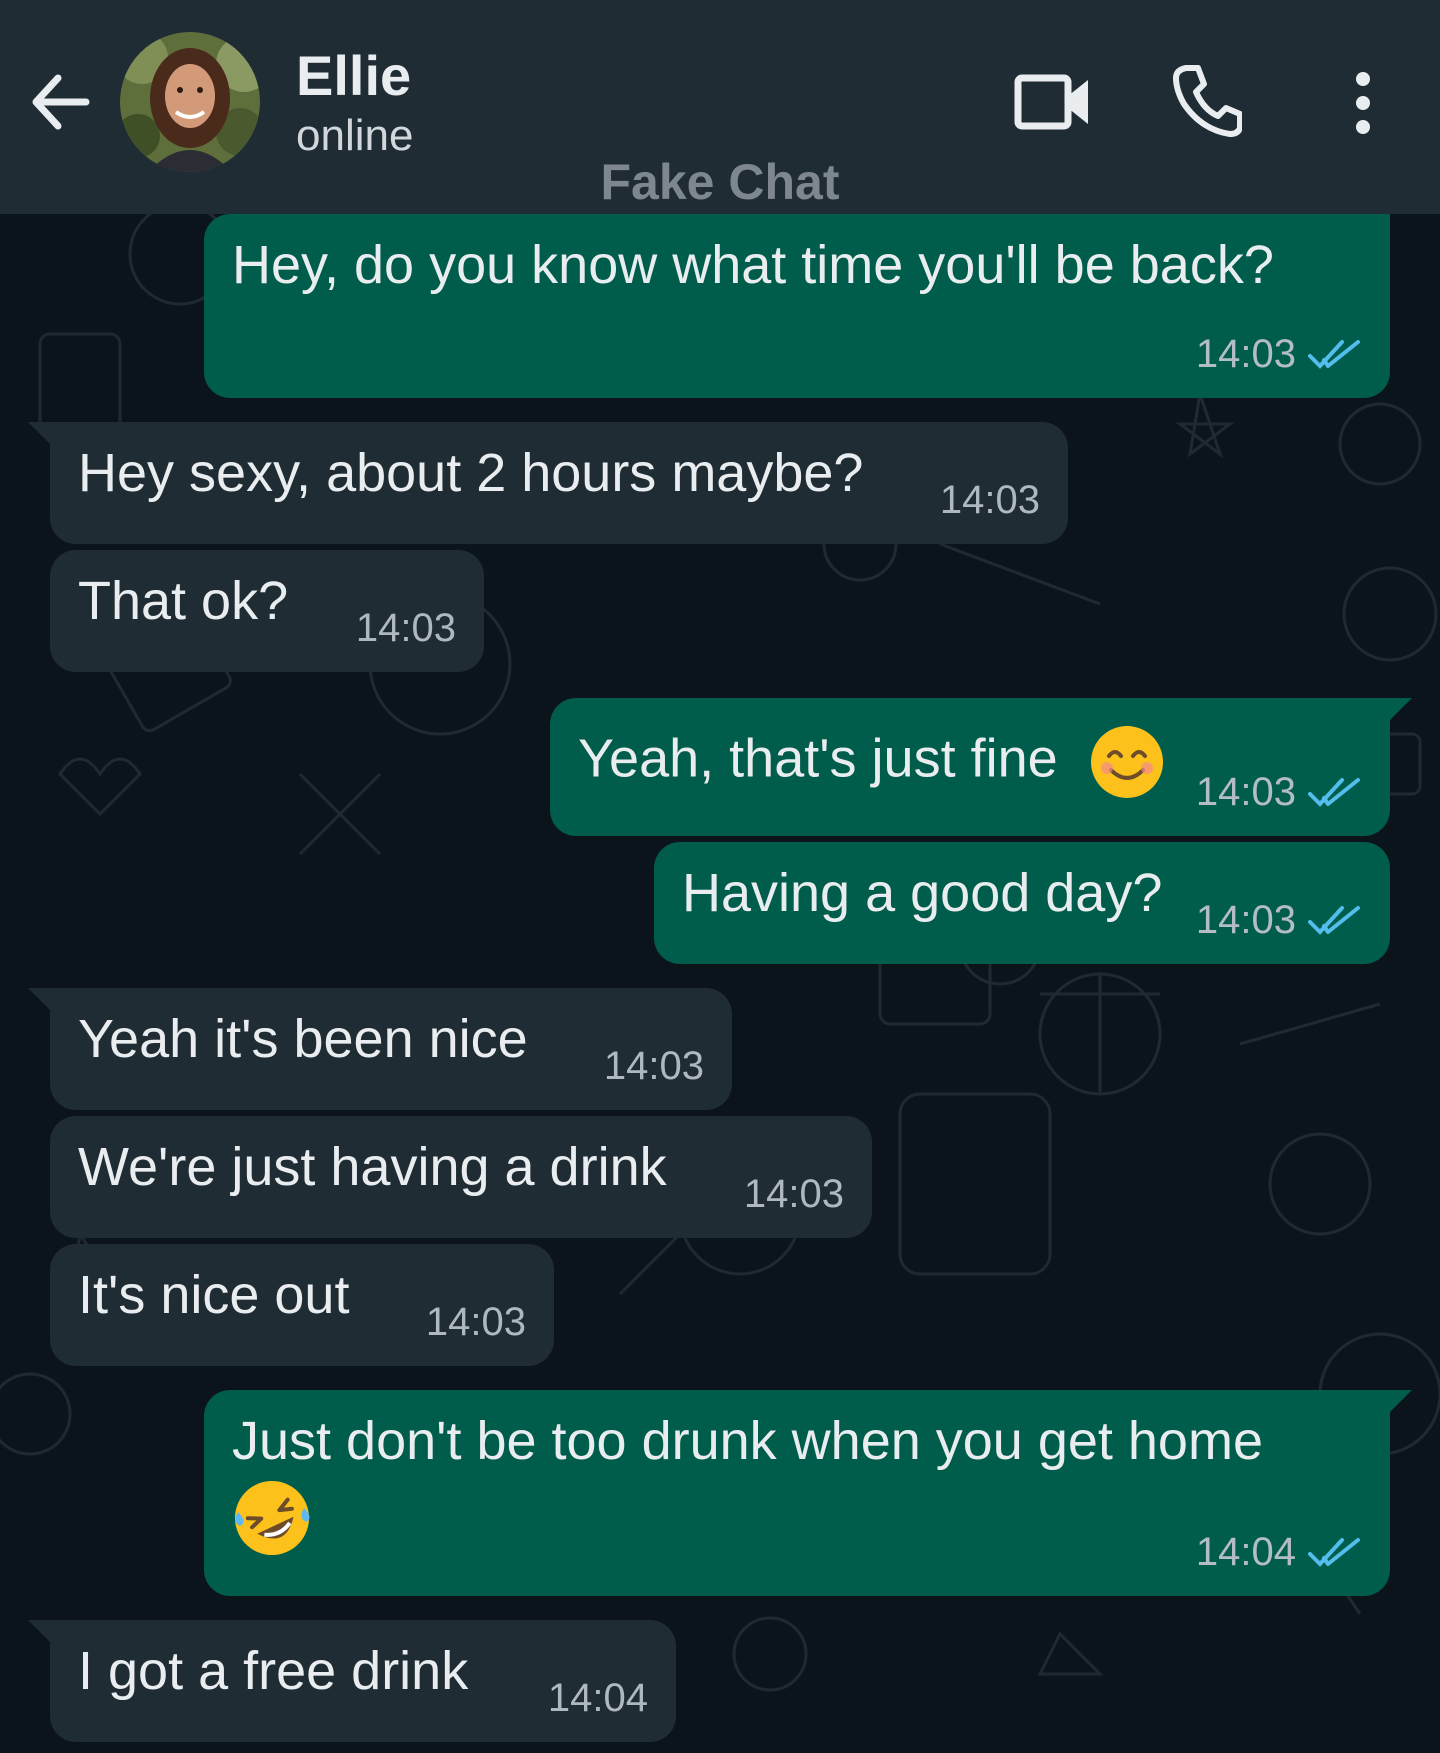  Describe the element at coordinates (273, 1671) in the screenshot. I see `message-text: I got a free drink` at that location.